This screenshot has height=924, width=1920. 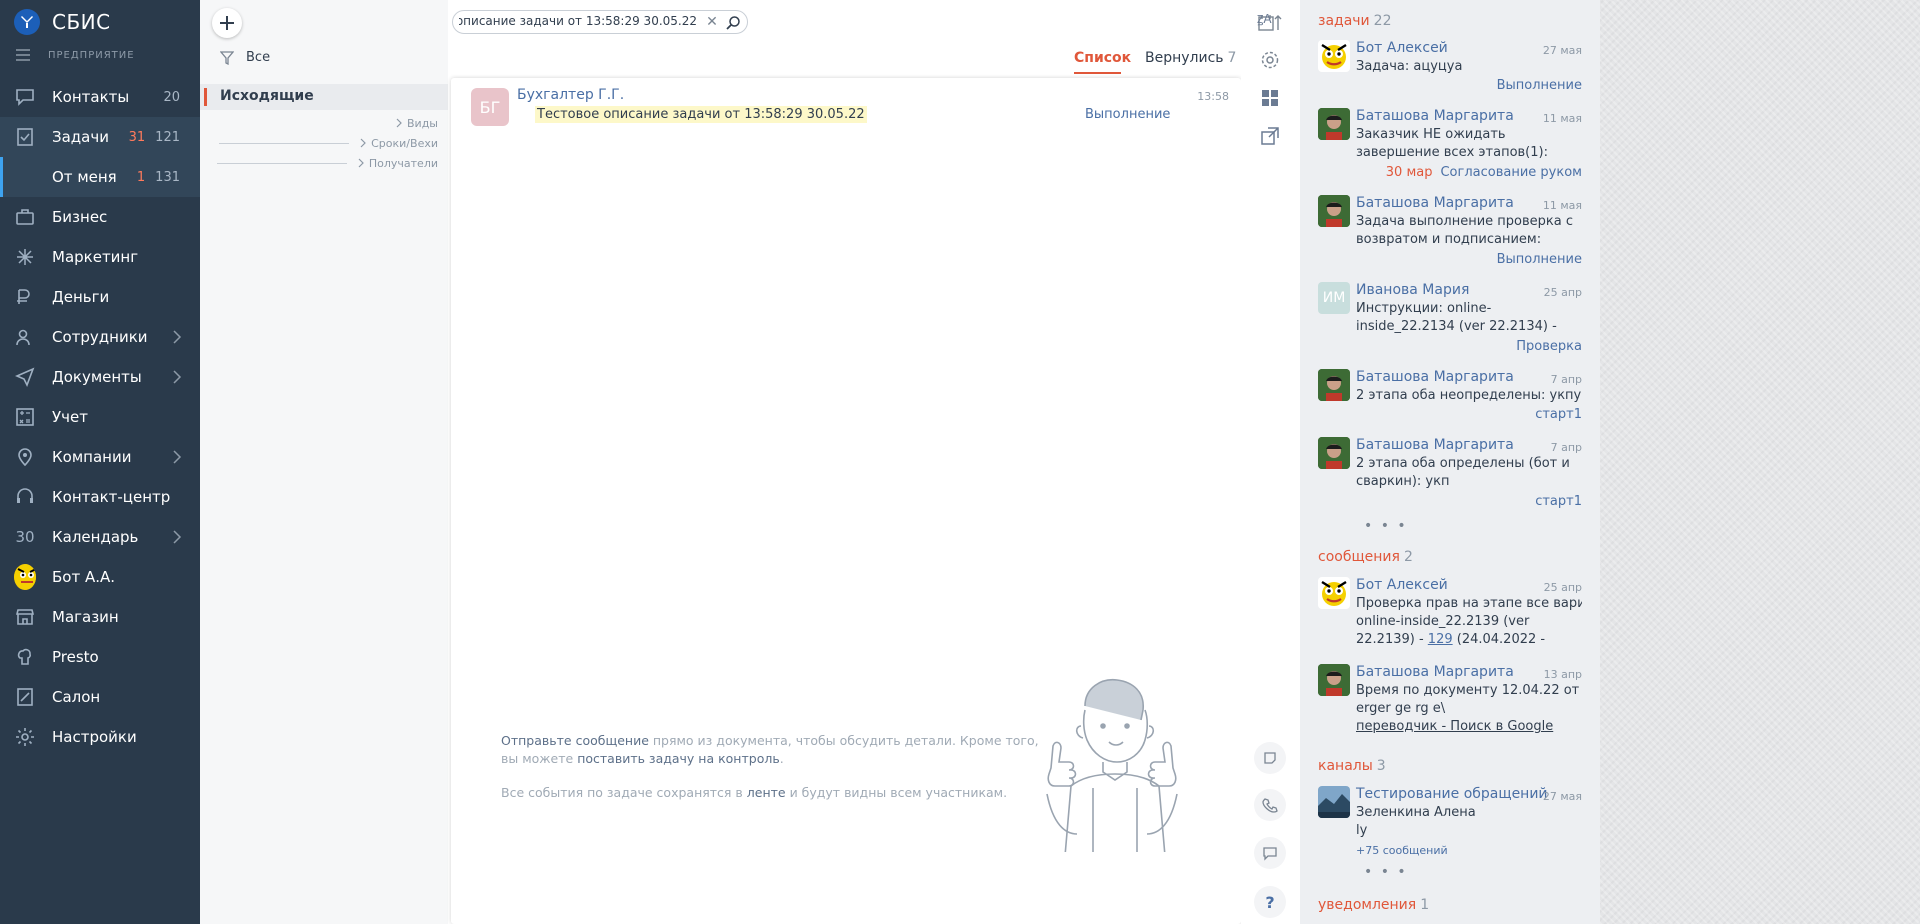 I want to click on notifications-section-title: уведомления 1, so click(x=1373, y=905).